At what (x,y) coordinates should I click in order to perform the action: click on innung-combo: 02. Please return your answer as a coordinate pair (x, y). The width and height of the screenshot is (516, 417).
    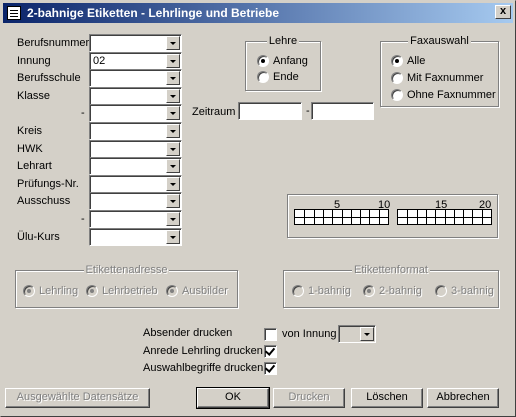
    Looking at the image, I should click on (135, 61).